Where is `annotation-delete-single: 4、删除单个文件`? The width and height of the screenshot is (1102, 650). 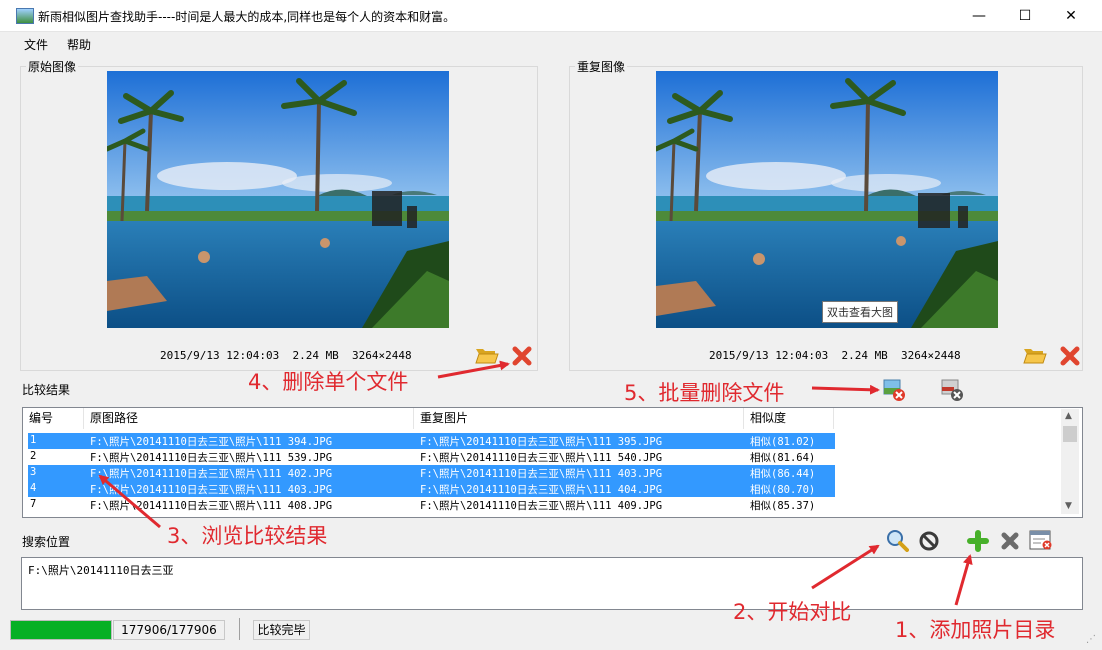
annotation-delete-single: 4、删除单个文件 is located at coordinates (328, 382).